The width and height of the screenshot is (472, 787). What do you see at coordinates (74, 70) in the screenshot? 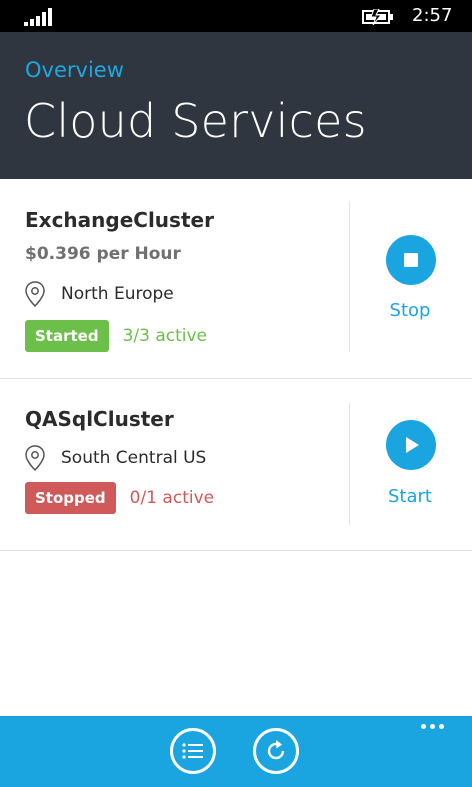
I see `overview-link: Overview` at bounding box center [74, 70].